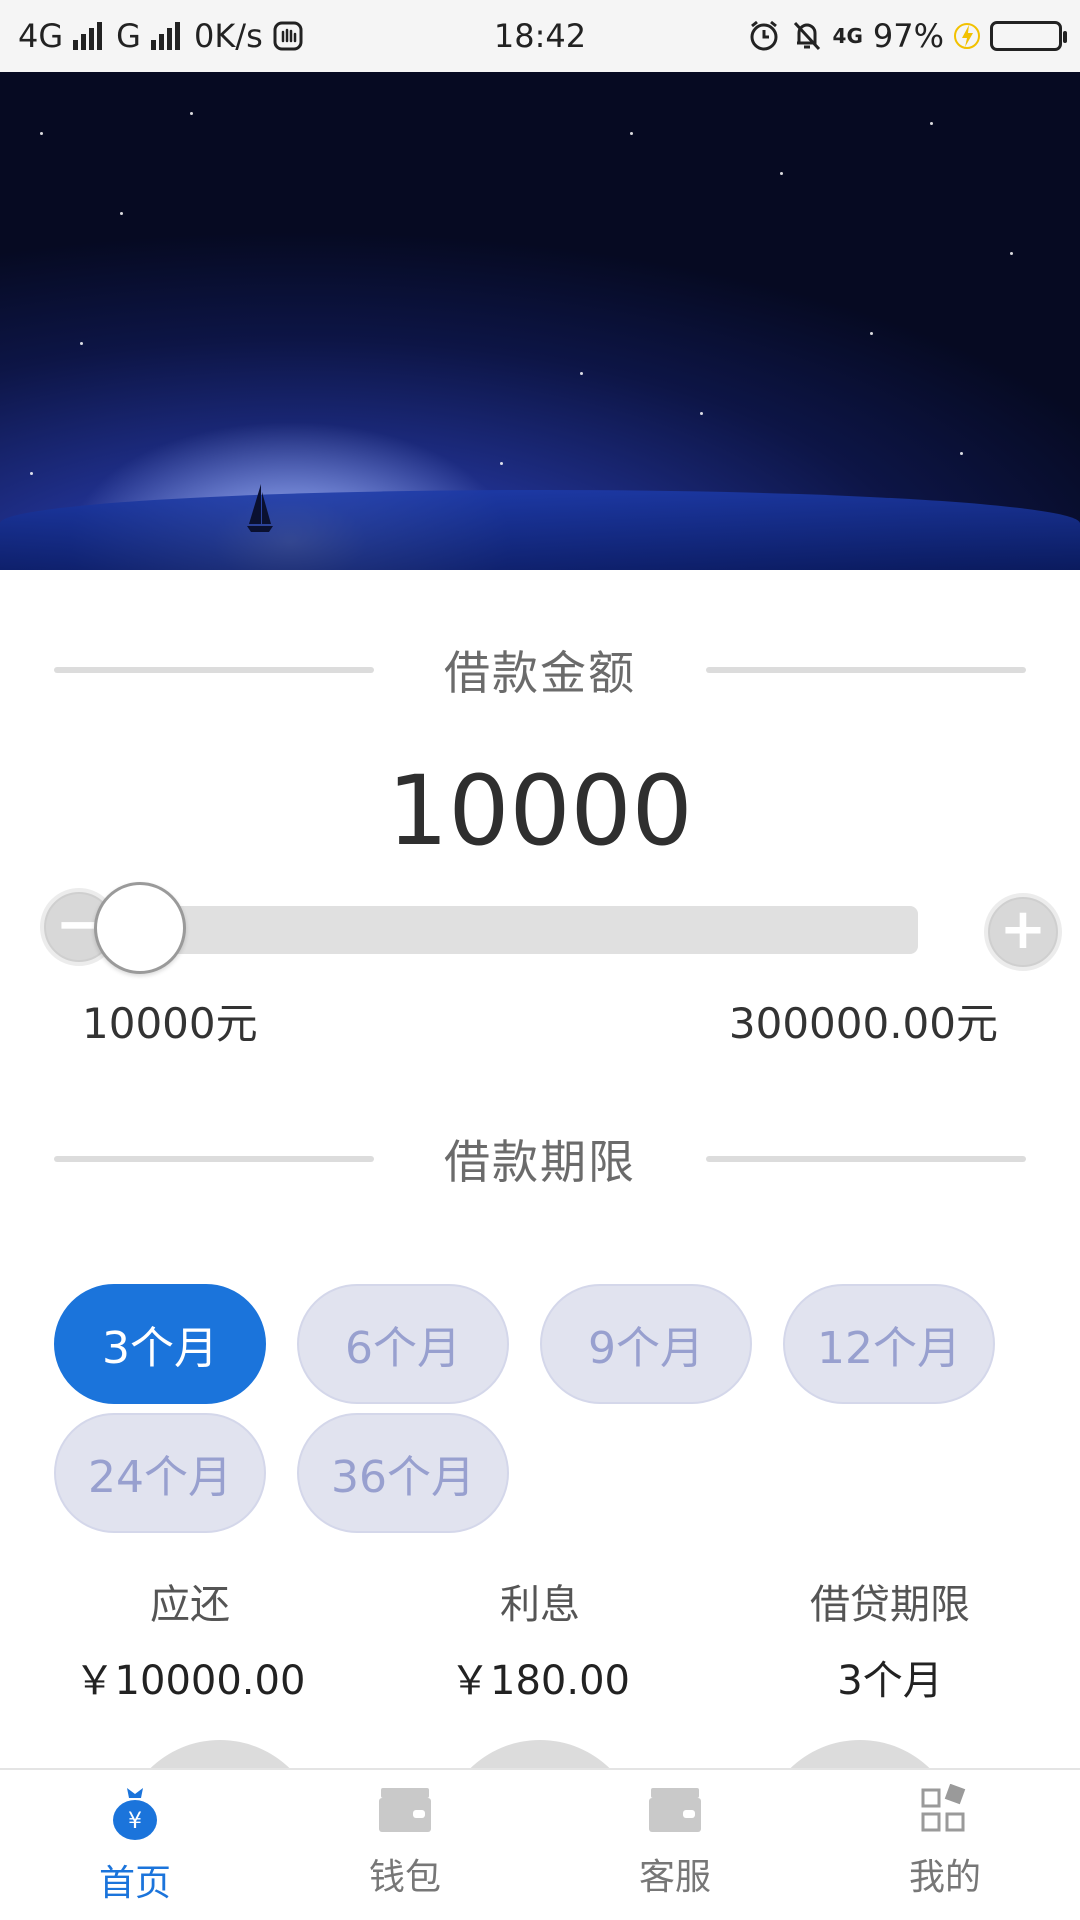 Image resolution: width=1080 pixels, height=1920 pixels. I want to click on nav-service: 客服, so click(675, 1845).